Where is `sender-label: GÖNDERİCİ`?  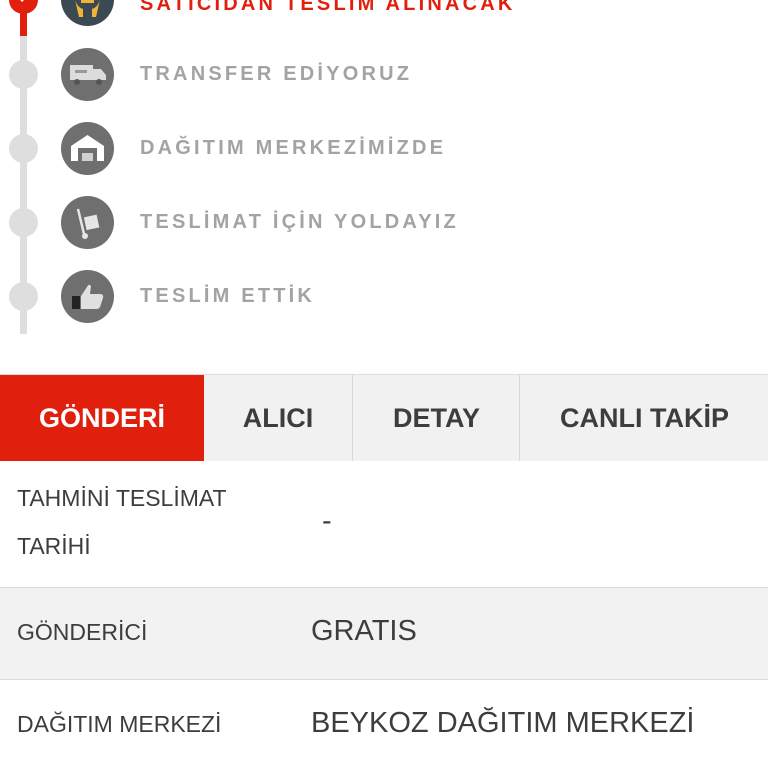
sender-label: GÖNDERİCİ is located at coordinates (82, 632).